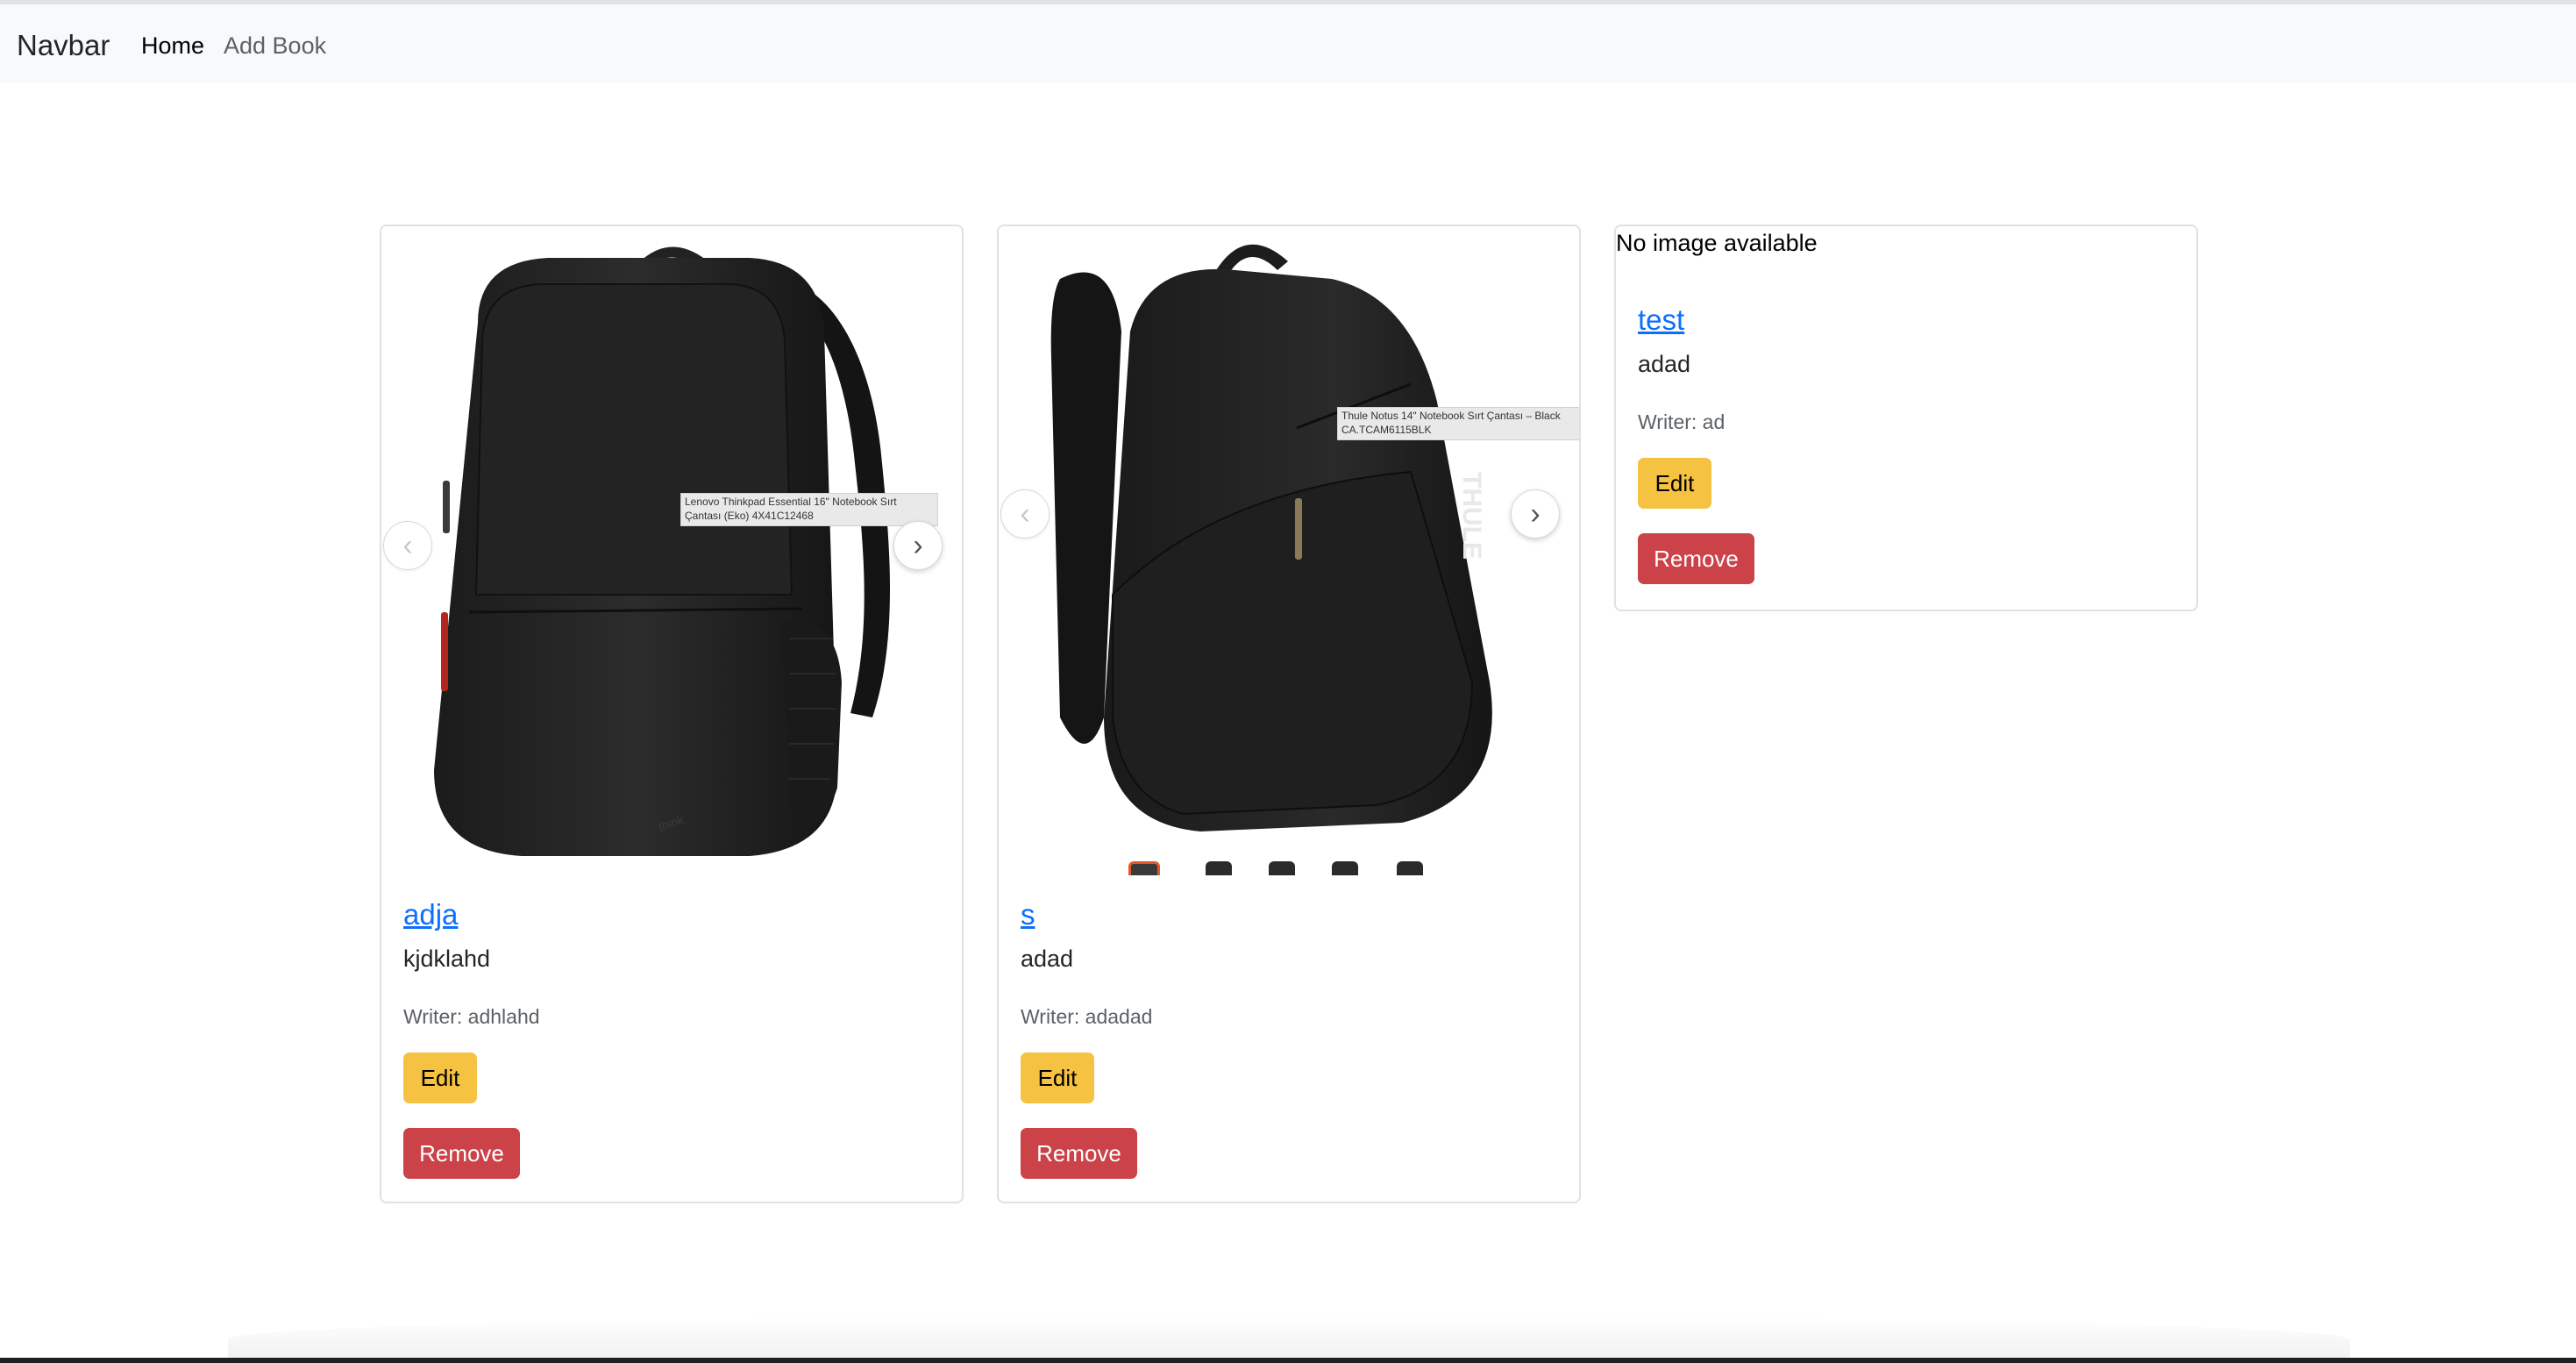  Describe the element at coordinates (1028, 914) in the screenshot. I see `book-title-link: s` at that location.